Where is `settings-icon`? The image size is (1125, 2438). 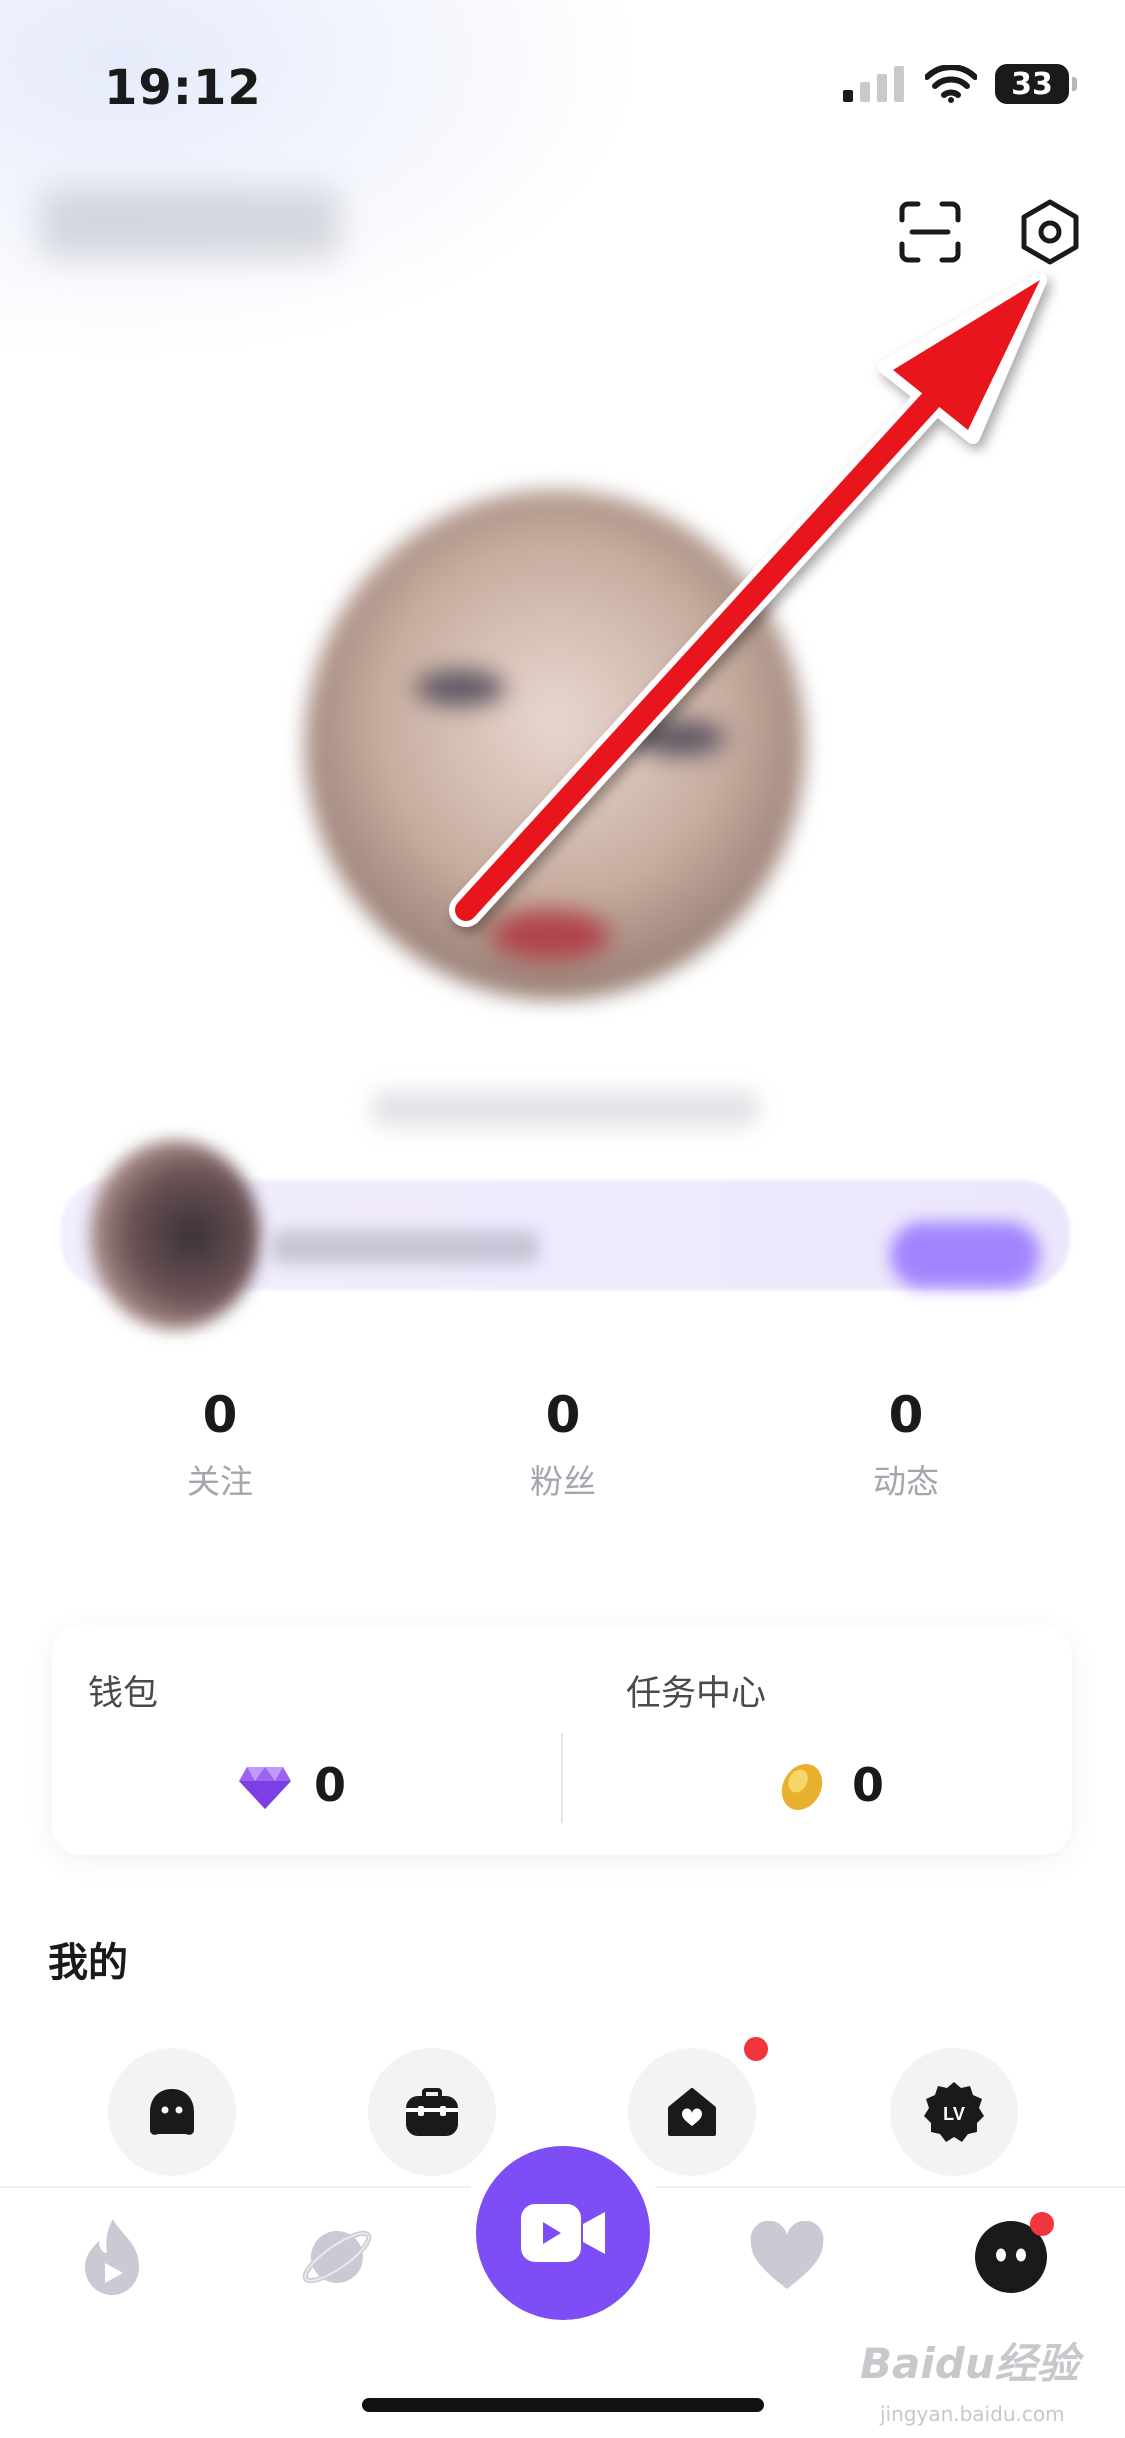
settings-icon is located at coordinates (1050, 232).